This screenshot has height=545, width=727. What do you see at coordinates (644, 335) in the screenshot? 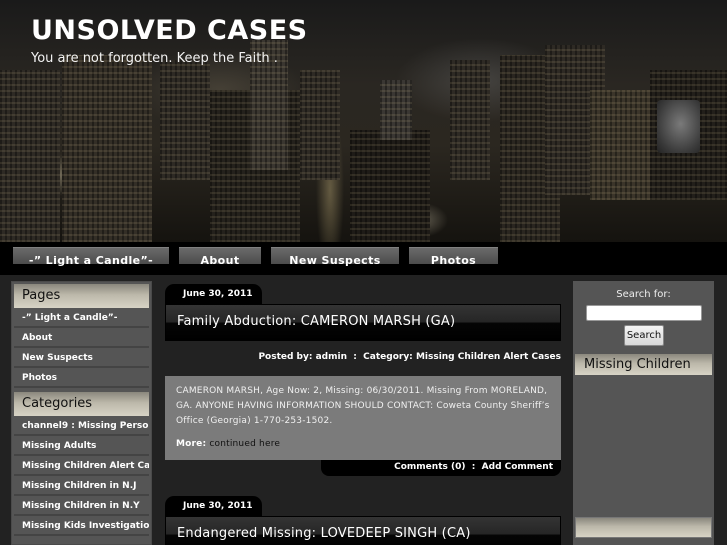
I see `search-button: Search` at bounding box center [644, 335].